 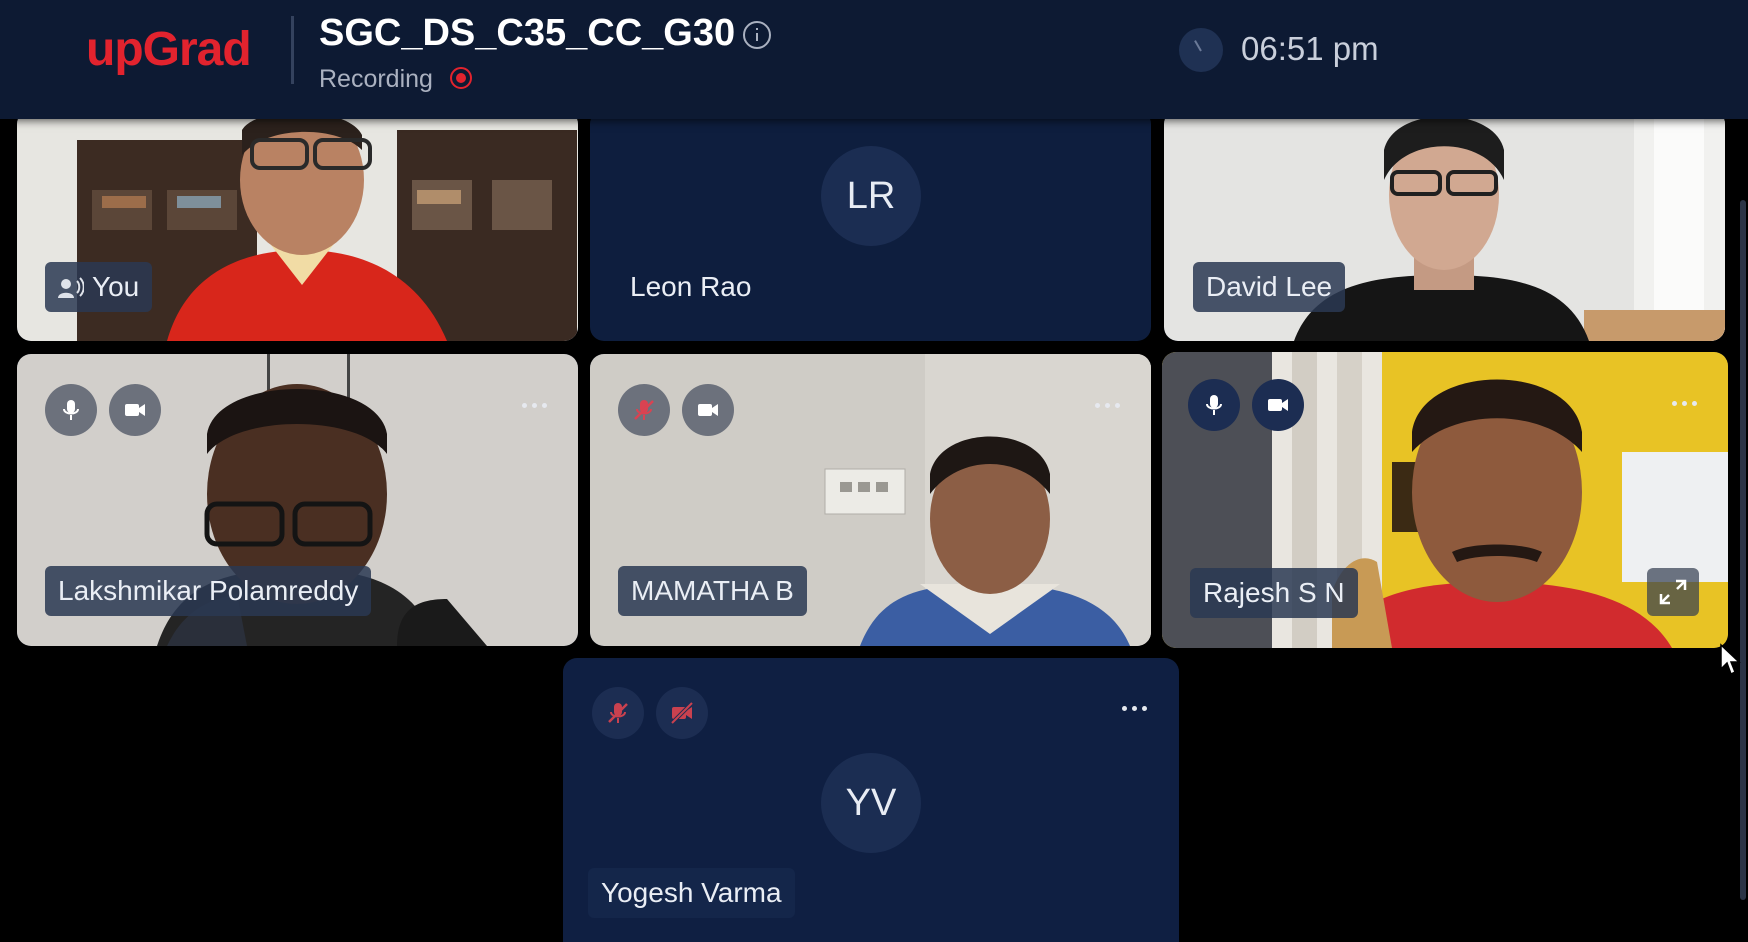 I want to click on speaker-icon, so click(x=71, y=287).